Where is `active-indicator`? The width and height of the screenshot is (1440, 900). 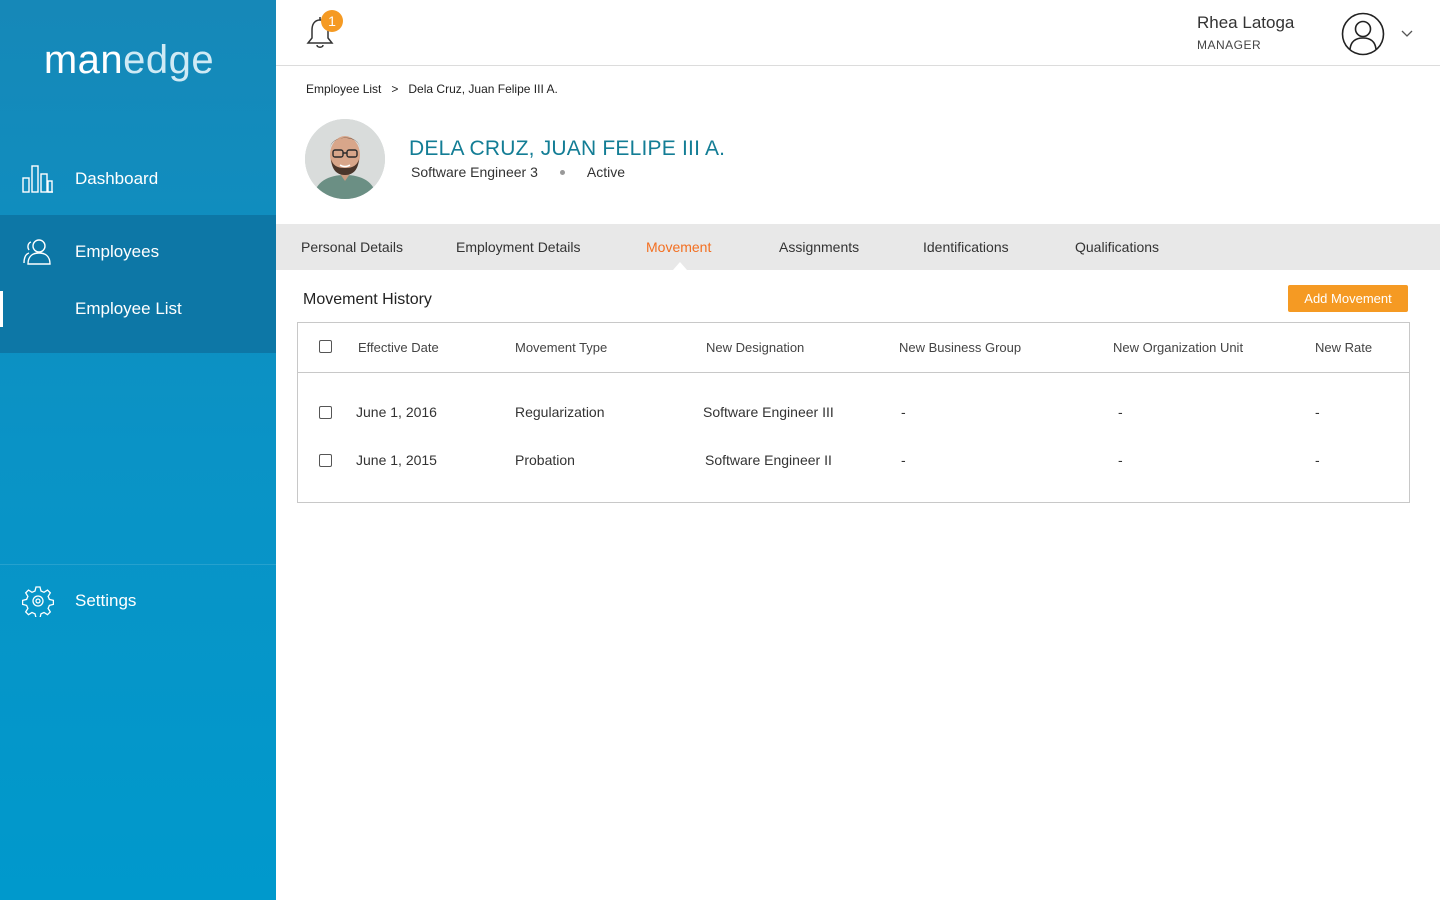
active-indicator is located at coordinates (1, 309).